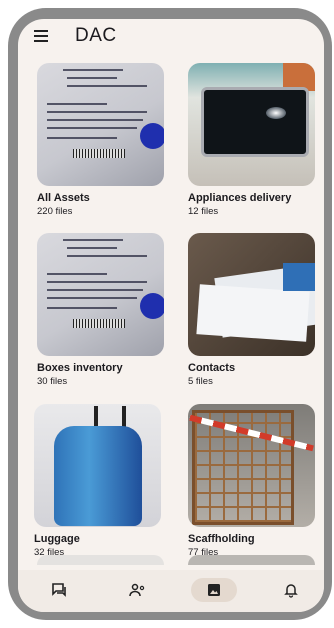 The height and width of the screenshot is (628, 334). What do you see at coordinates (43, 37) in the screenshot?
I see `menu-icon` at bounding box center [43, 37].